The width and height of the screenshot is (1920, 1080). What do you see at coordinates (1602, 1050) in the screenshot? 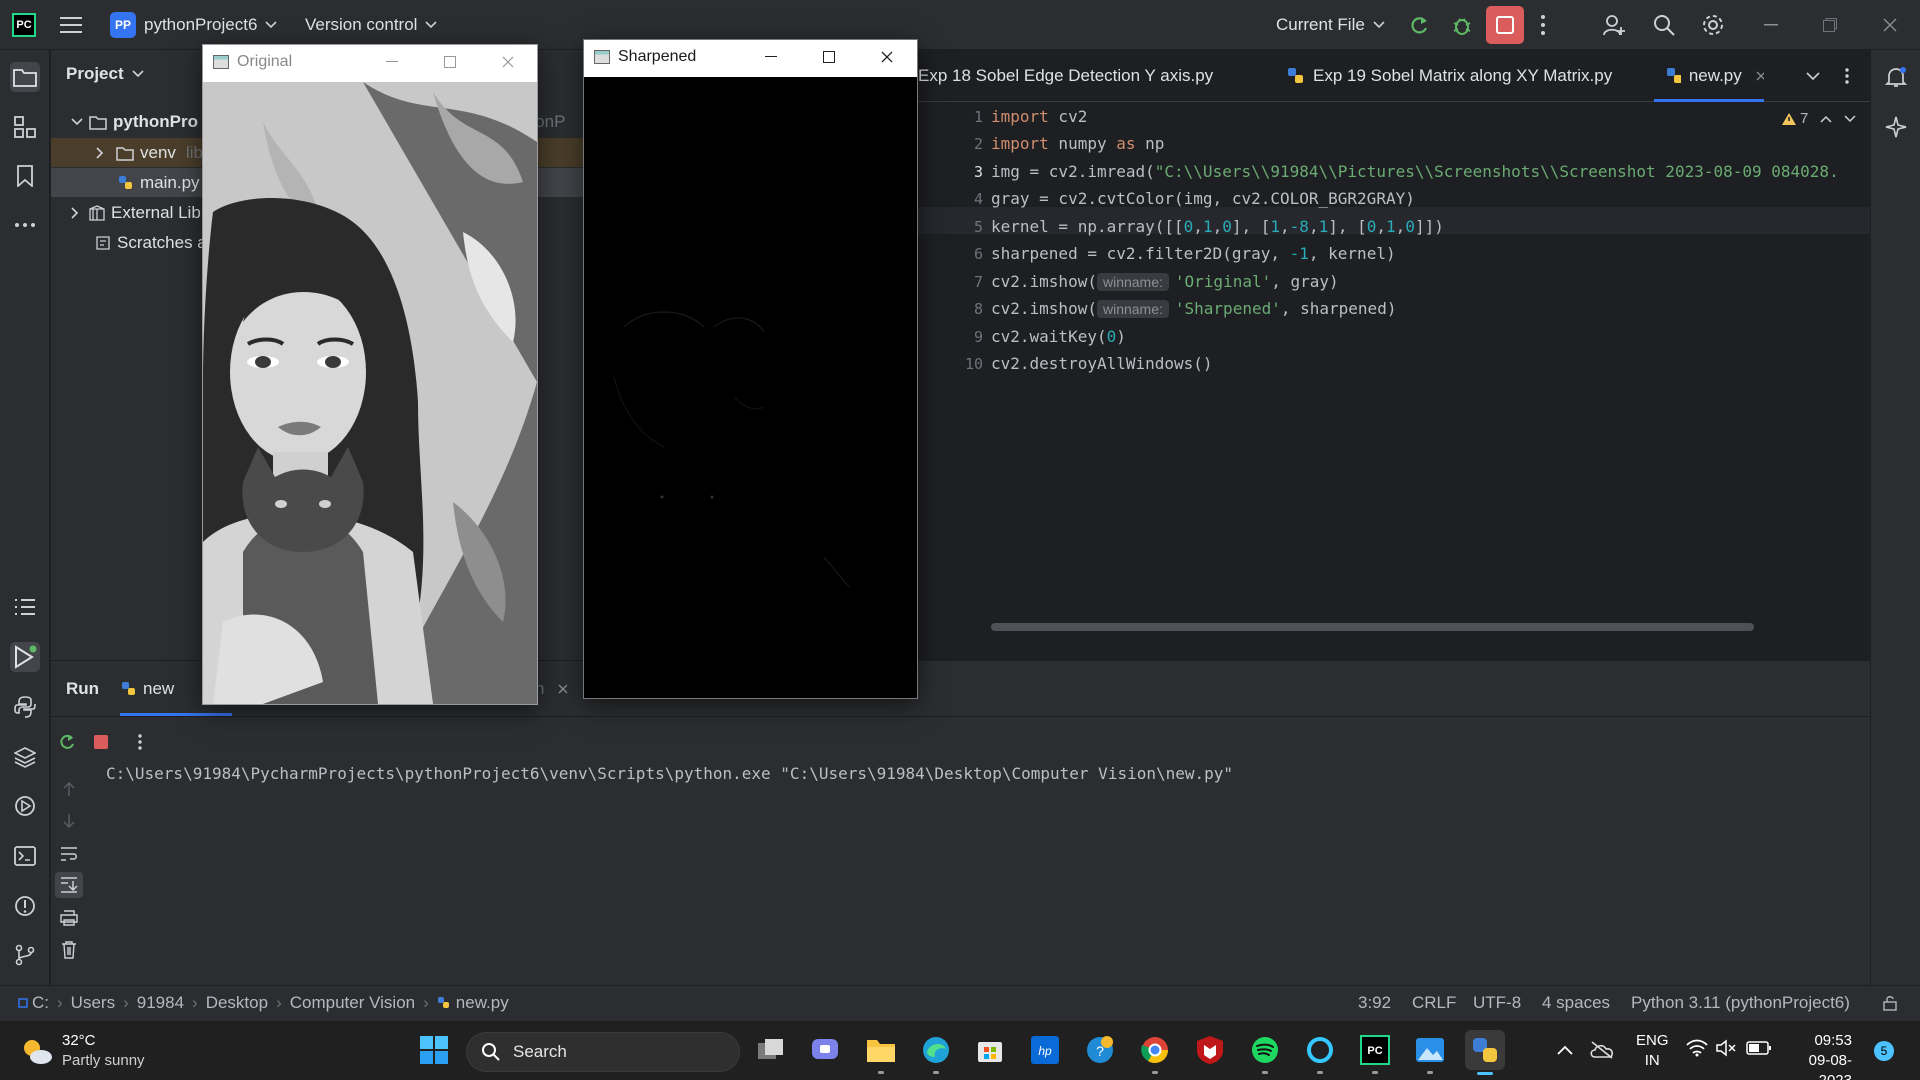
I see `onedrive-status` at bounding box center [1602, 1050].